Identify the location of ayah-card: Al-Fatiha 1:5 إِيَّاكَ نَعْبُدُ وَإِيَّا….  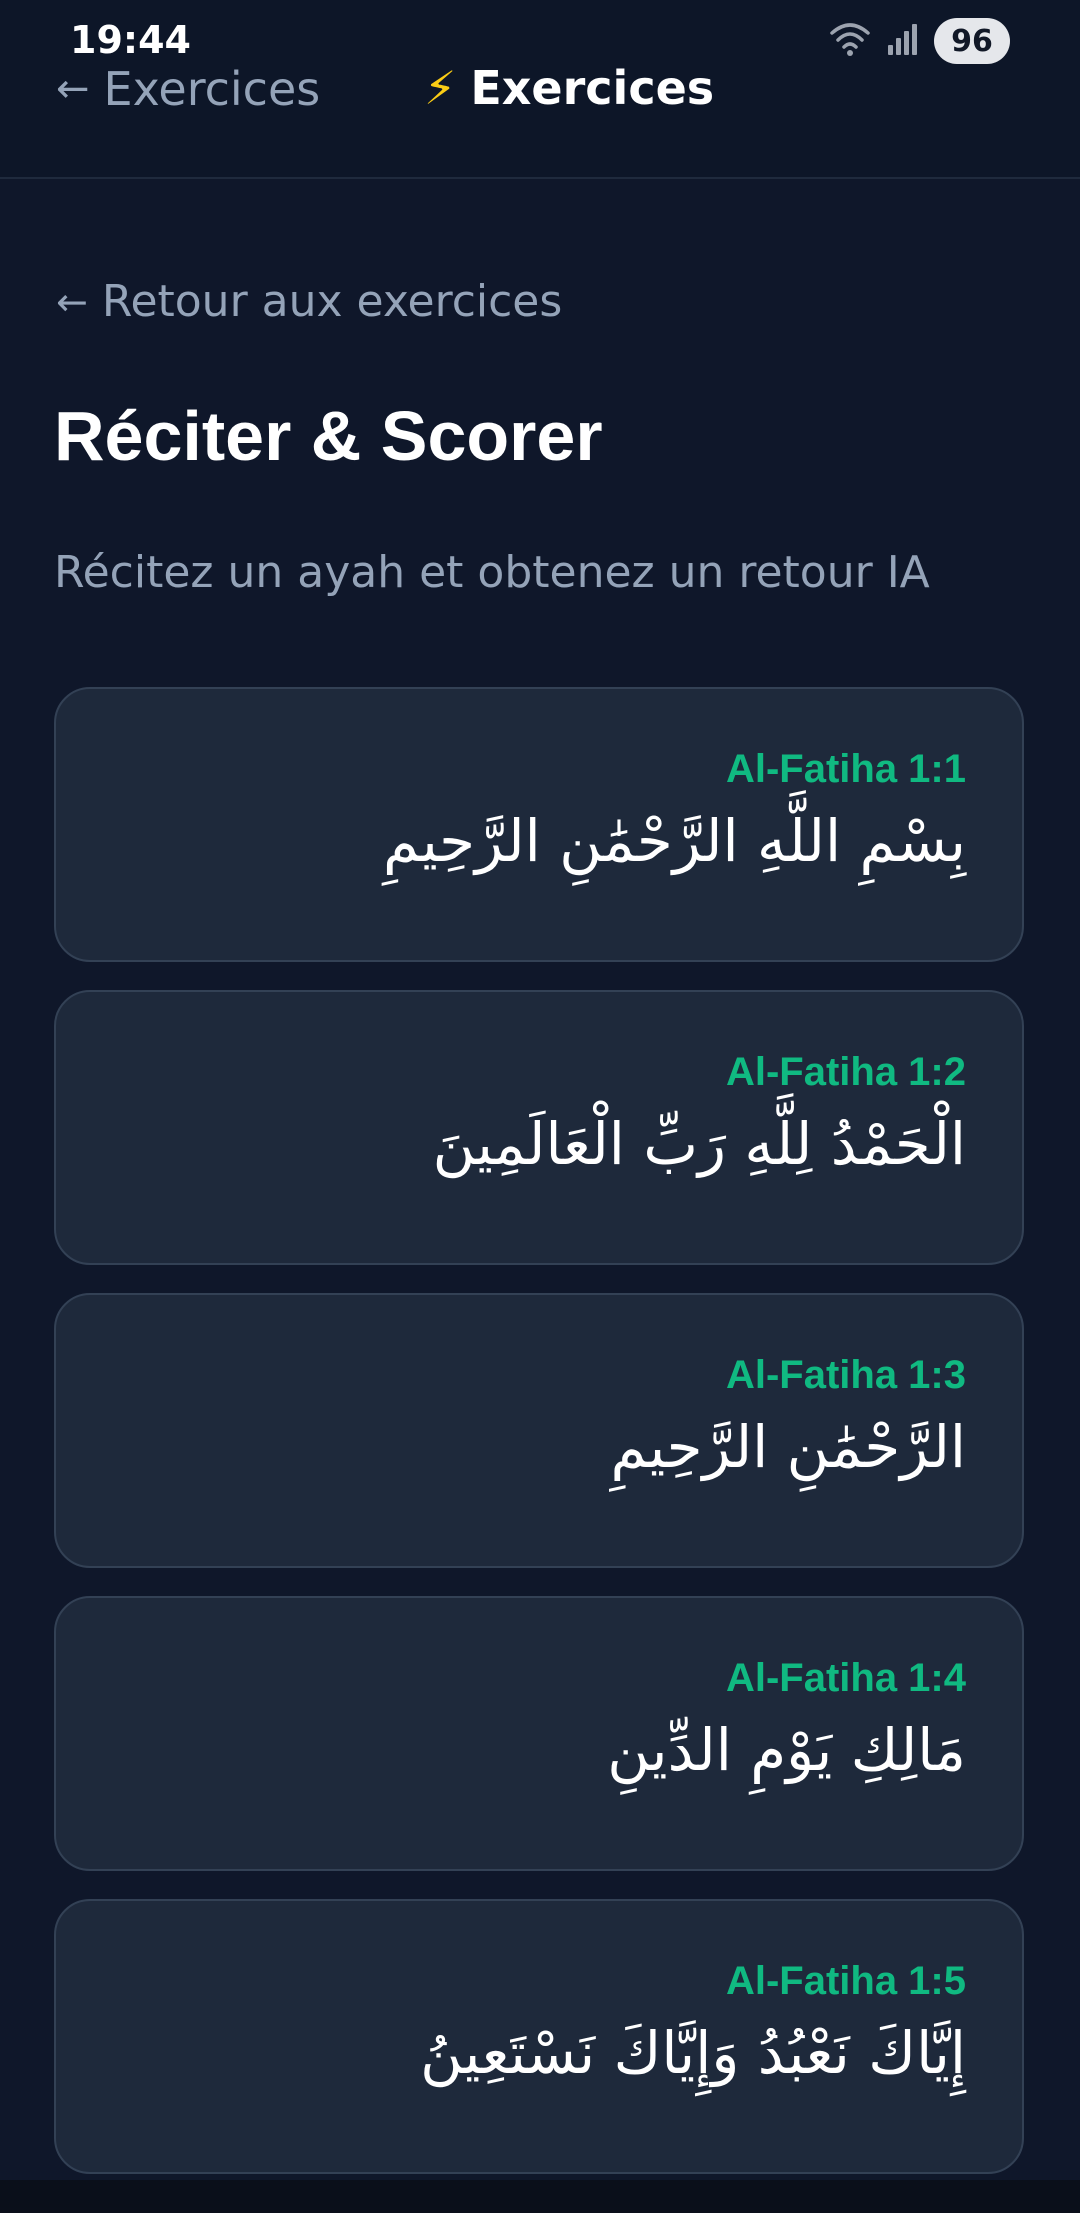
(539, 2036).